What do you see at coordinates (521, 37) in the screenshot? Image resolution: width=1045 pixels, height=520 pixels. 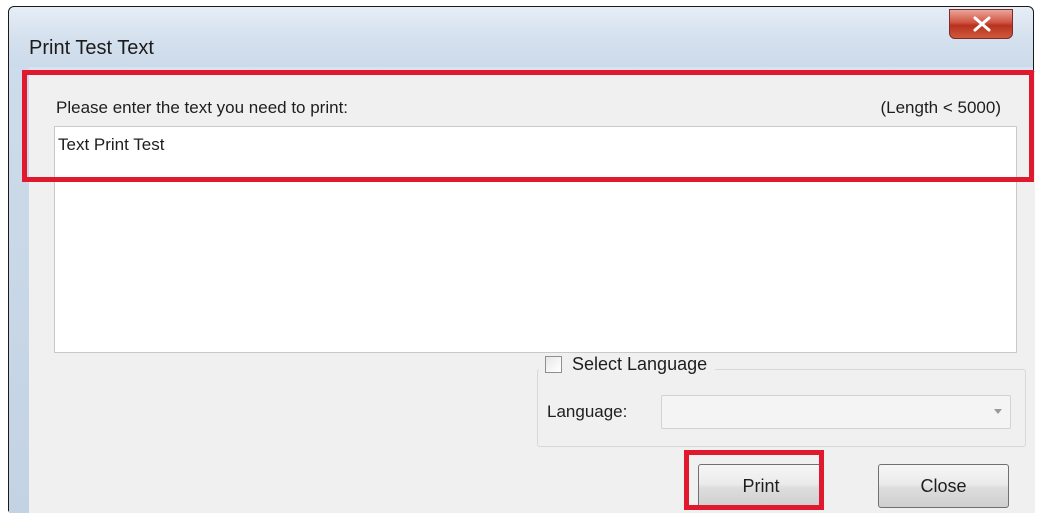 I see `title-bar: Print Test Text` at bounding box center [521, 37].